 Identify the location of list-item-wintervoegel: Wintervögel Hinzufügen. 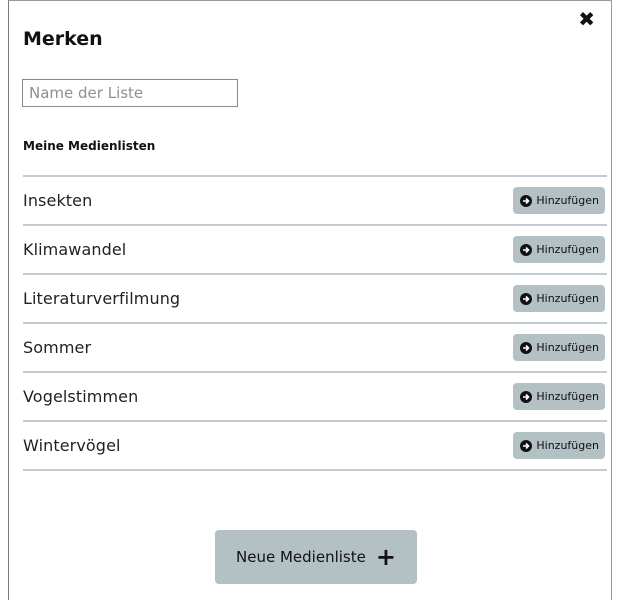
(315, 446).